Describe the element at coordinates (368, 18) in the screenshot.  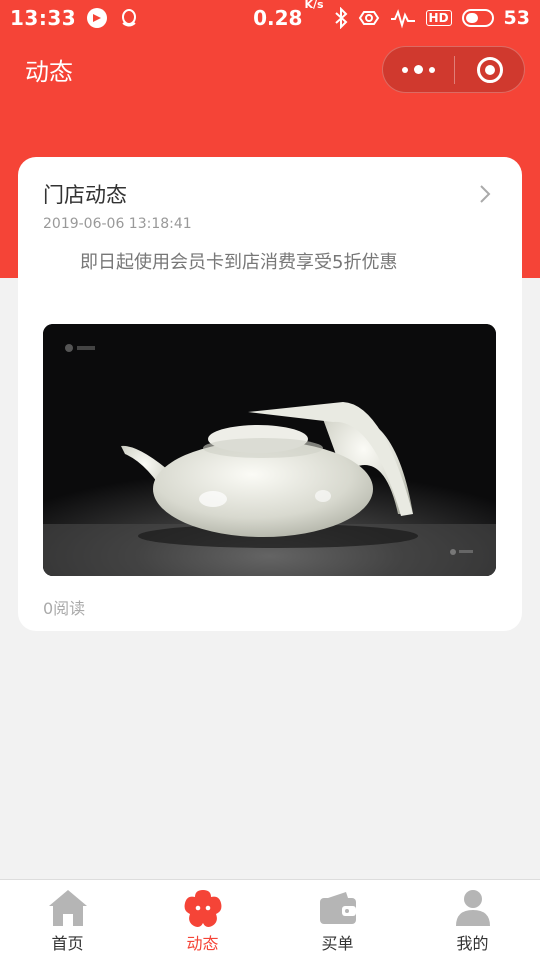
I see `camera-icon` at that location.